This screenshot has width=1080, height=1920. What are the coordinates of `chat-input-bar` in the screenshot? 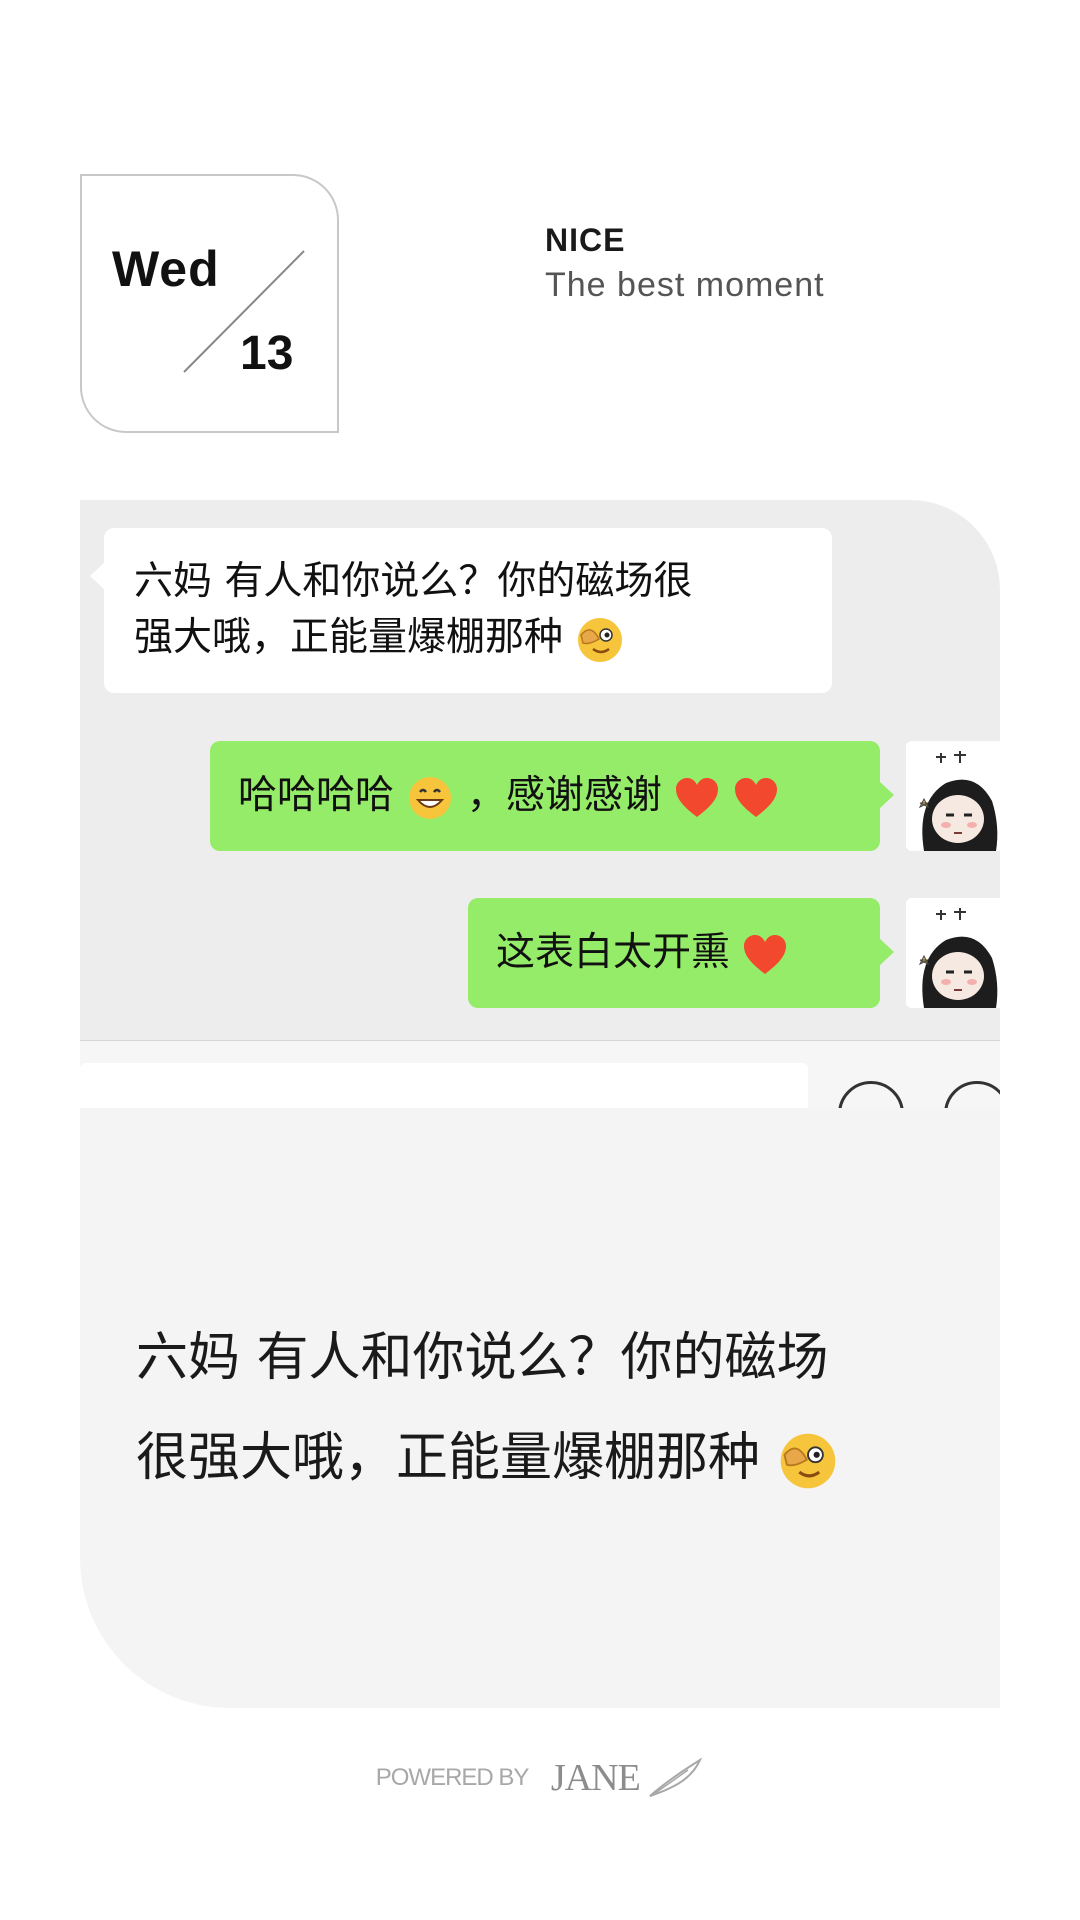 It's located at (540, 1075).